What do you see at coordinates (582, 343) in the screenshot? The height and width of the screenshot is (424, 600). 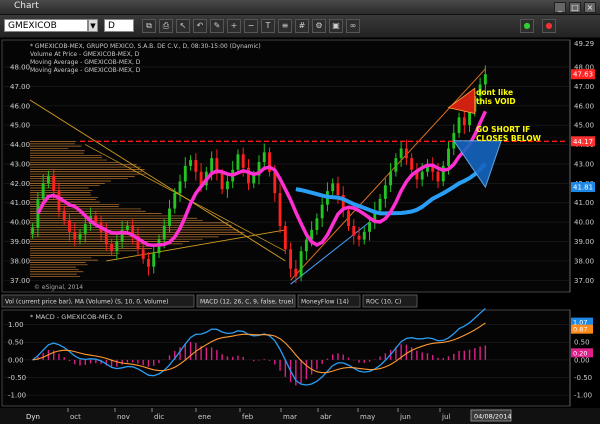 I see `macd-tick-right: 0.50` at bounding box center [582, 343].